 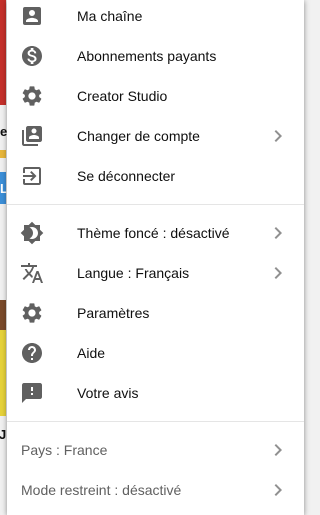 I want to click on menu-item-label: Aide, so click(x=91, y=353).